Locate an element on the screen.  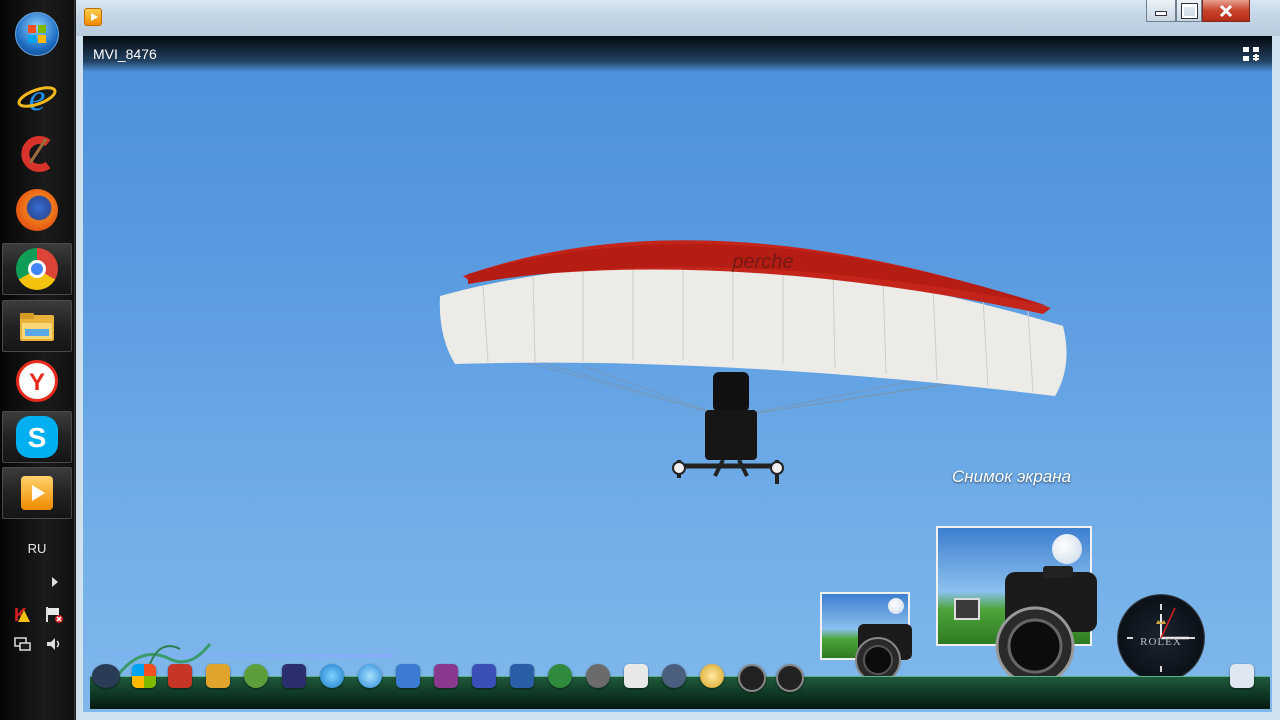
dock-document-icon is located at coordinates (484, 676).